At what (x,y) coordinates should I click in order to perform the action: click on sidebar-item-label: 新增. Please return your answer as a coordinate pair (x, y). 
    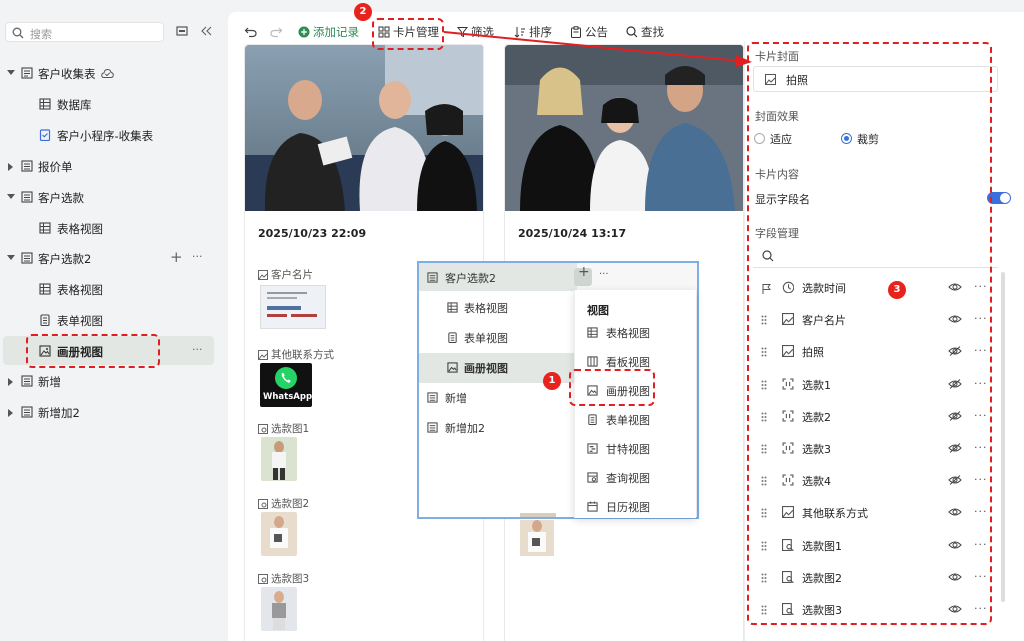
    Looking at the image, I should click on (49, 382).